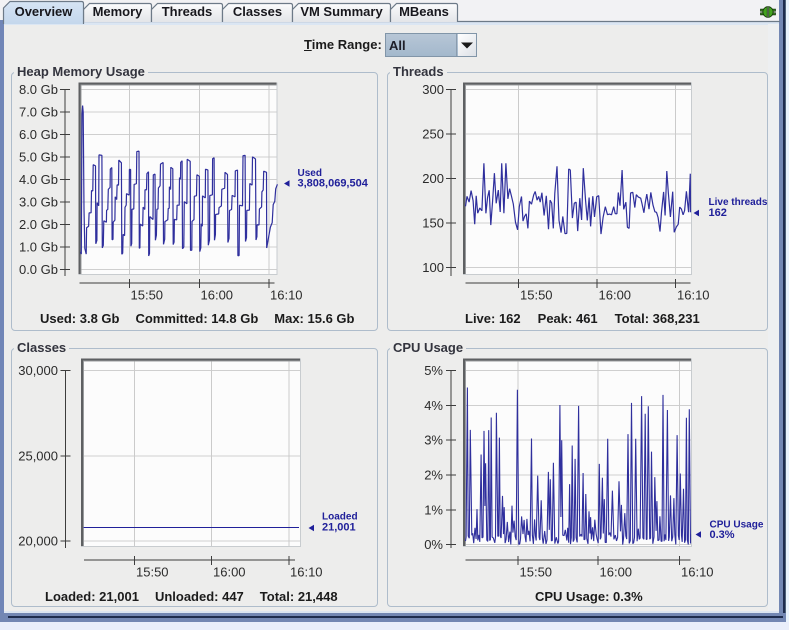 This screenshot has height=630, width=789. I want to click on svg-text: 0%, so click(433, 544).